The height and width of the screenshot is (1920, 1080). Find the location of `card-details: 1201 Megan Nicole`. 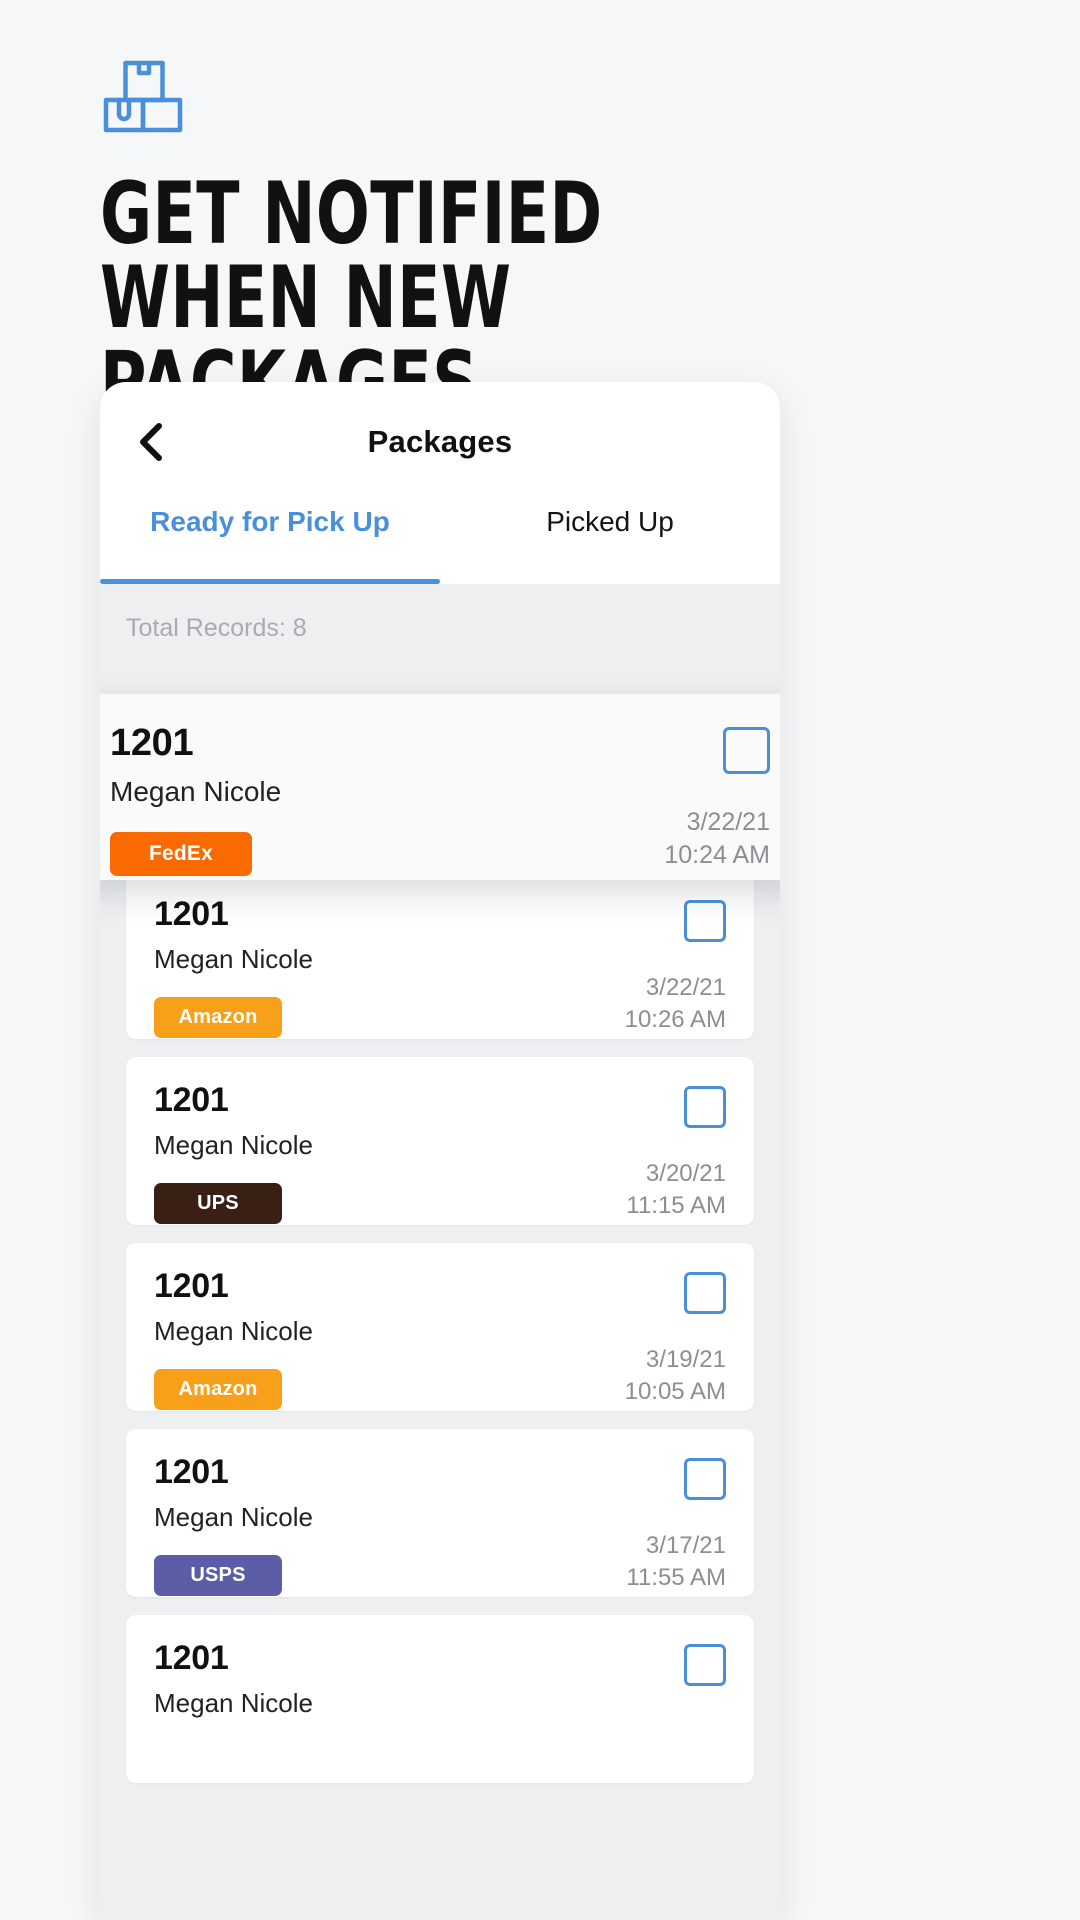

card-details: 1201 Megan Nicole is located at coordinates (233, 1712).